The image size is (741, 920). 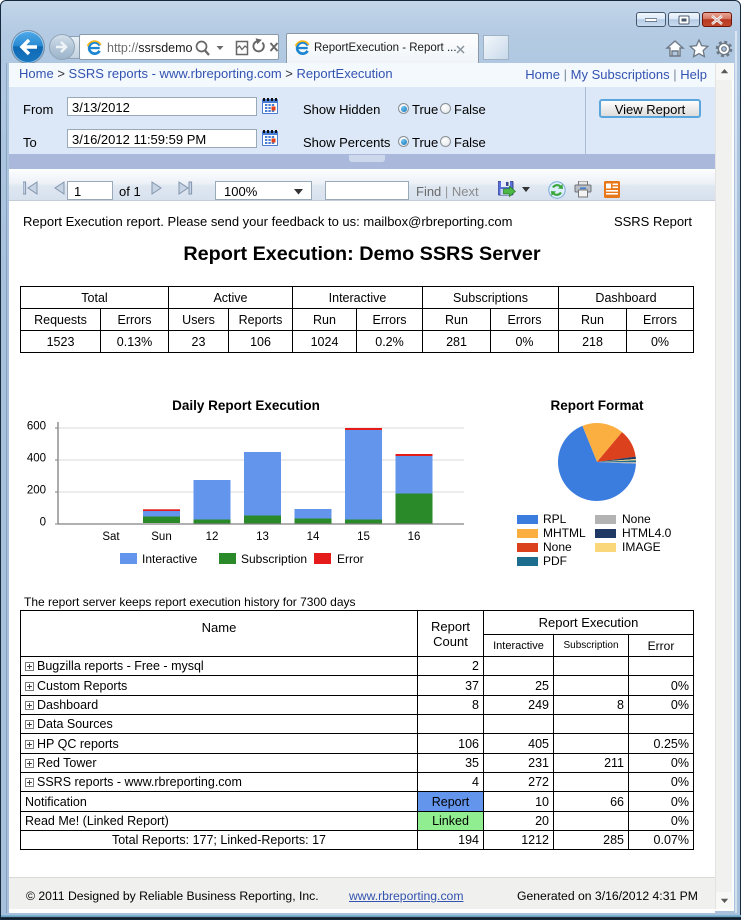 I want to click on svg-text: Error, so click(x=350, y=559).